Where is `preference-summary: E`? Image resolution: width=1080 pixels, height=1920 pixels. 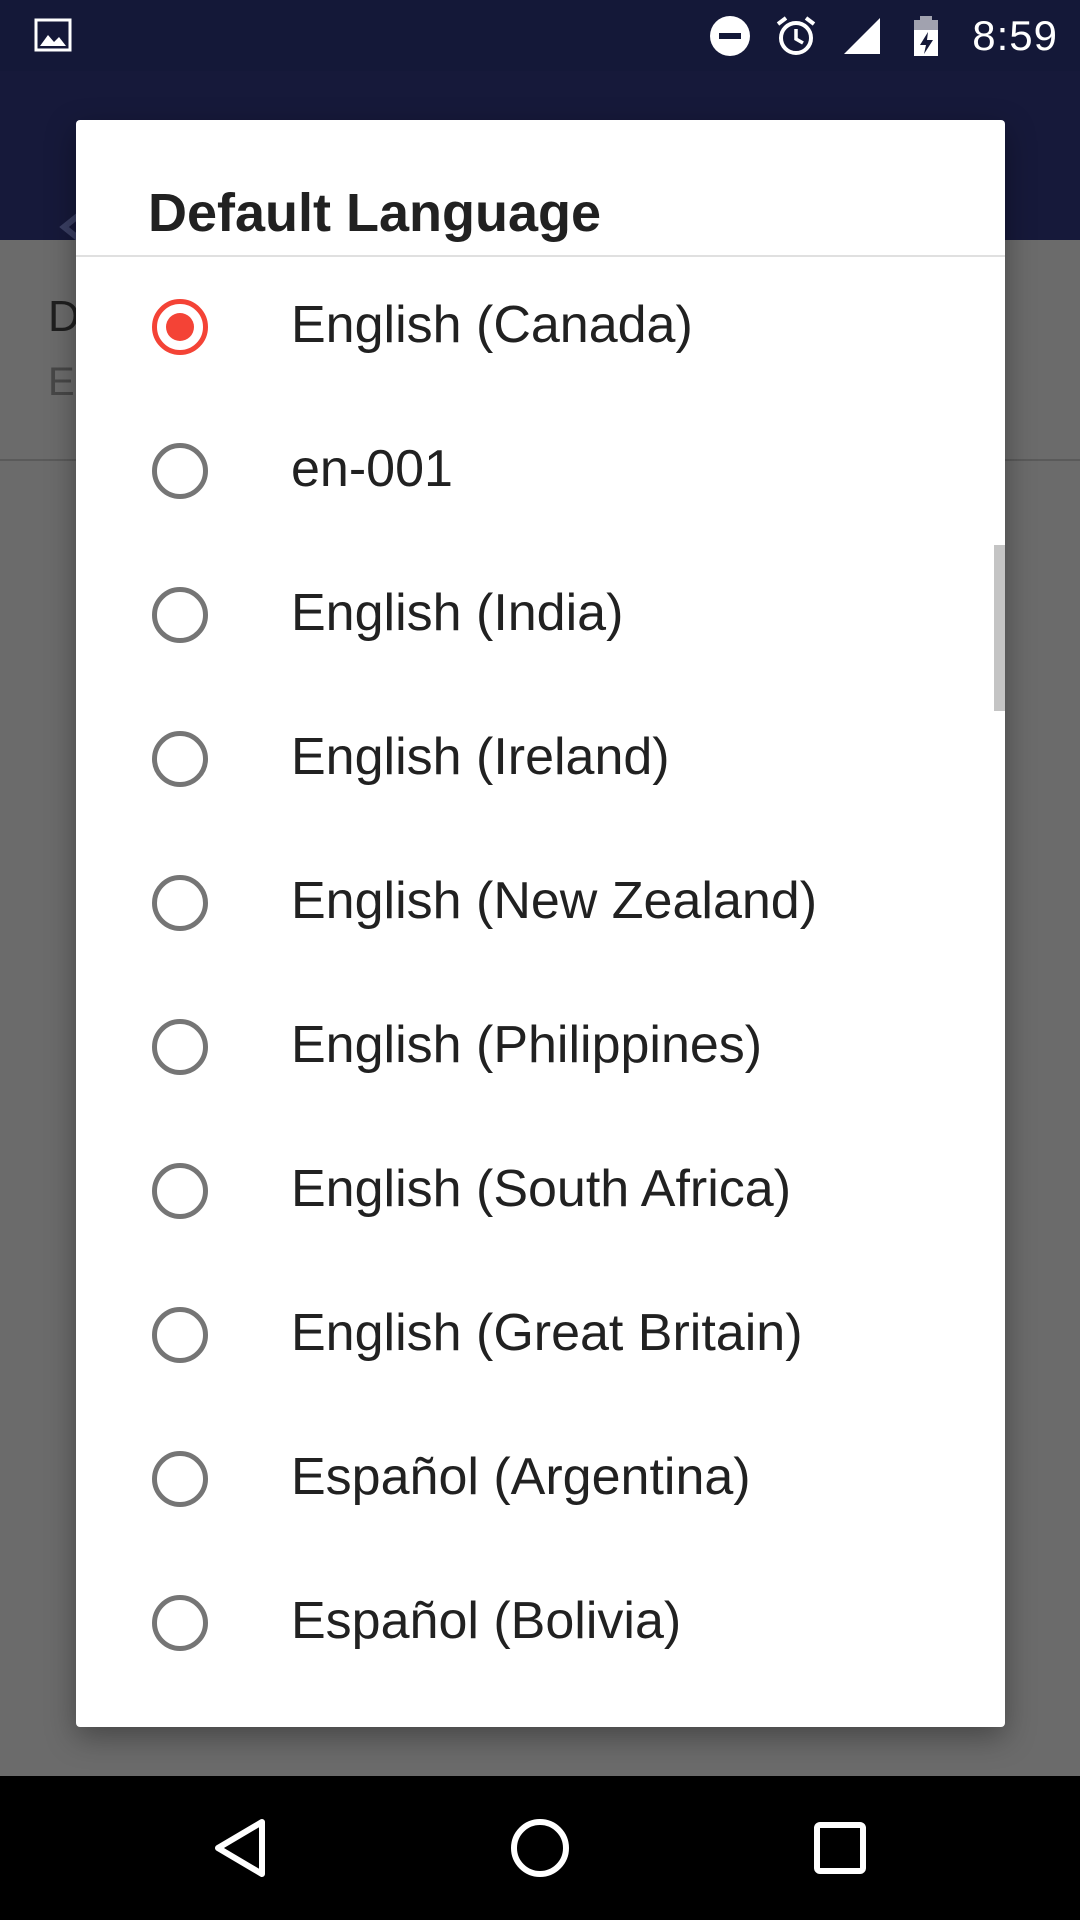
preference-summary: E is located at coordinates (61, 382).